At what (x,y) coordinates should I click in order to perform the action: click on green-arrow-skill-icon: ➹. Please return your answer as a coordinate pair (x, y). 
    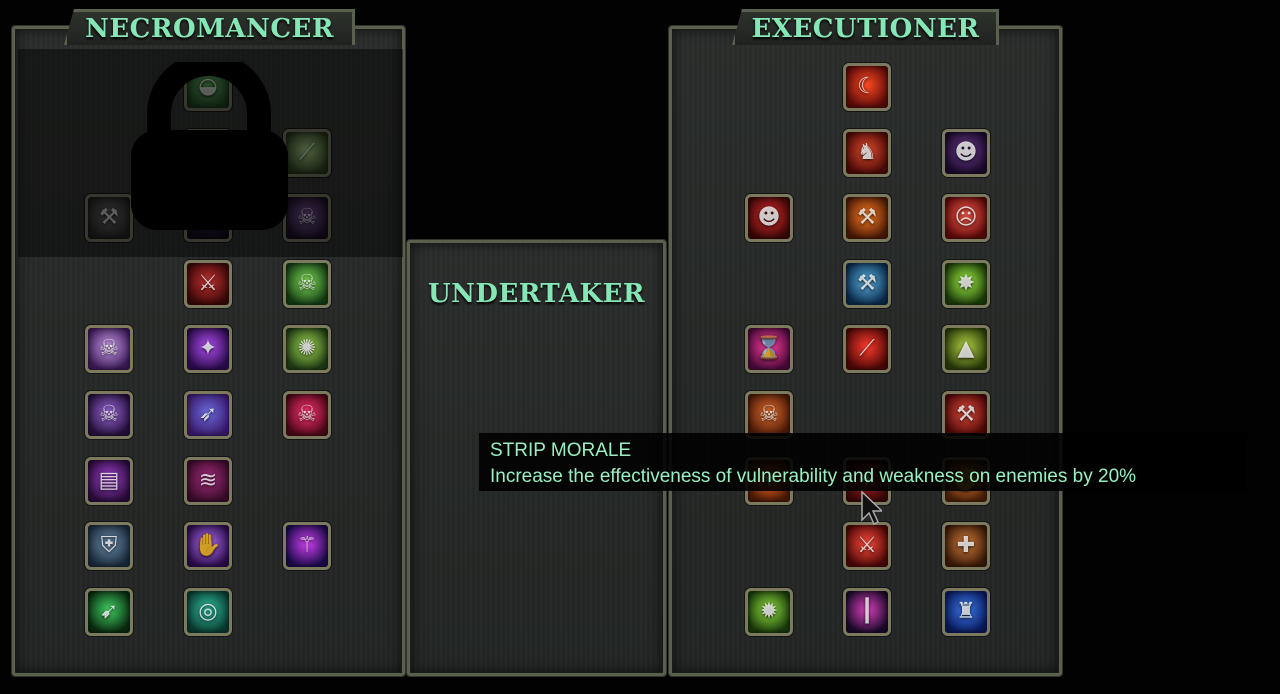
    Looking at the image, I should click on (109, 612).